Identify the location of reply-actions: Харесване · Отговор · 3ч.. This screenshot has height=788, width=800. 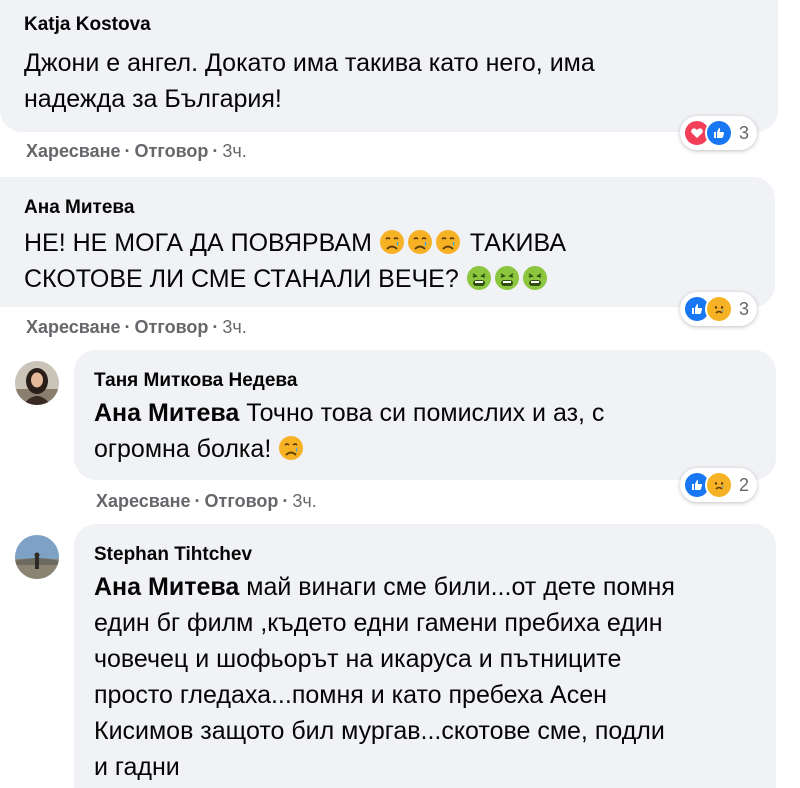
(206, 501).